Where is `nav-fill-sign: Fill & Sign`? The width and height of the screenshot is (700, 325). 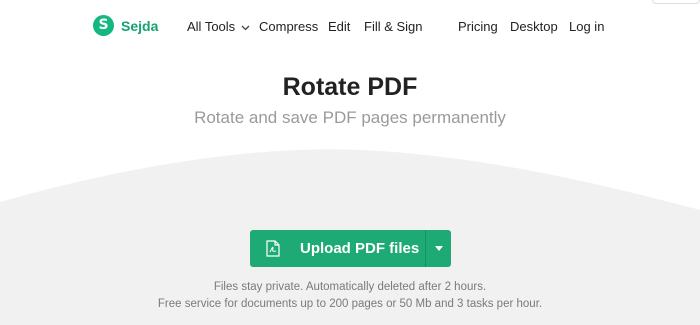 nav-fill-sign: Fill & Sign is located at coordinates (393, 26).